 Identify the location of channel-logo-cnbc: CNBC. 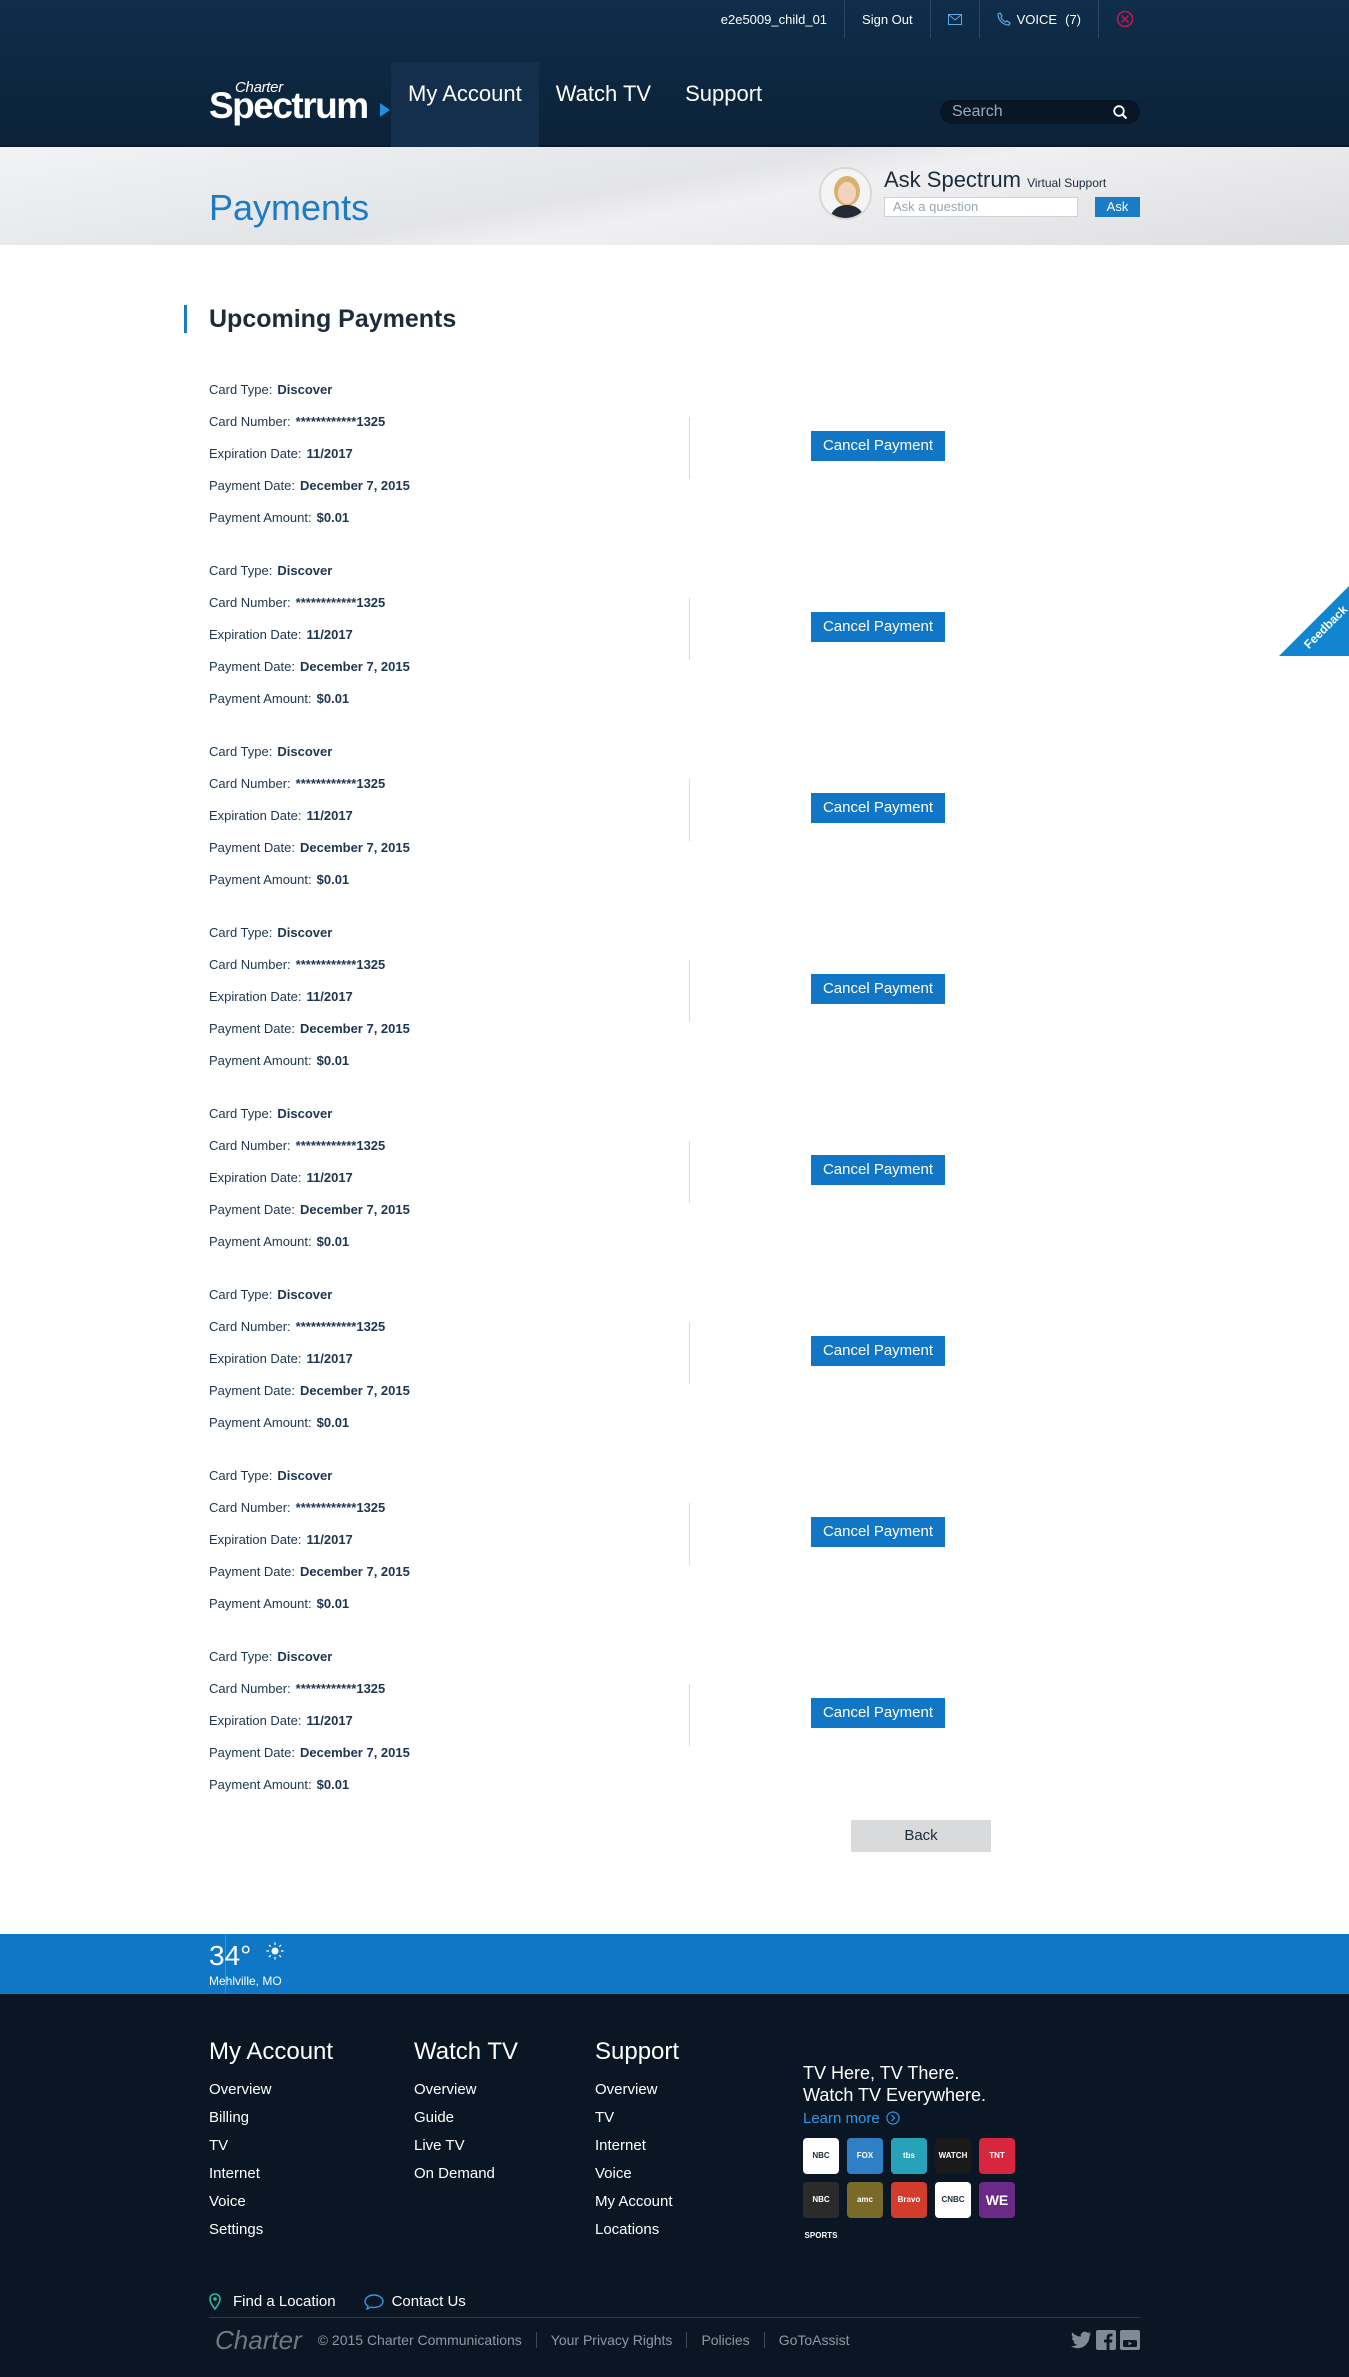
(953, 2200).